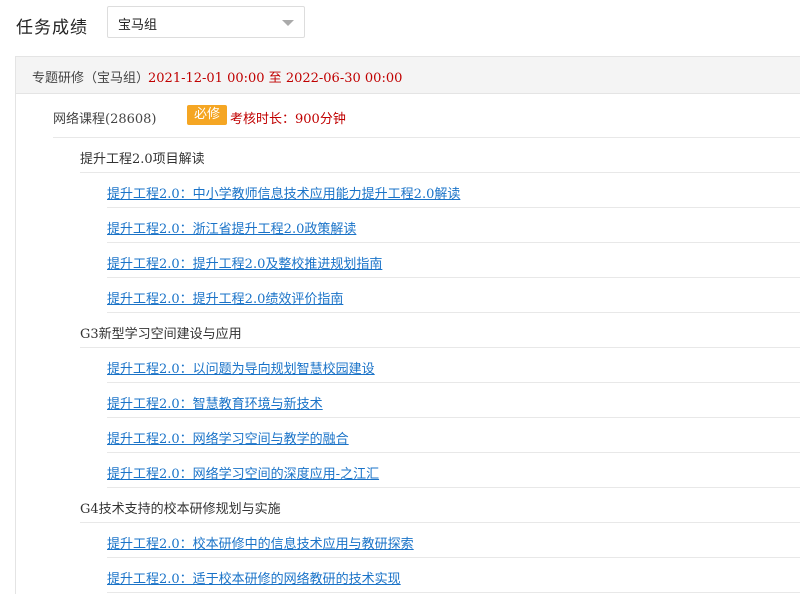 The height and width of the screenshot is (594, 800). What do you see at coordinates (215, 402) in the screenshot?
I see `lesson-link: 提升工程2.0：智慧教育环境与新技术` at bounding box center [215, 402].